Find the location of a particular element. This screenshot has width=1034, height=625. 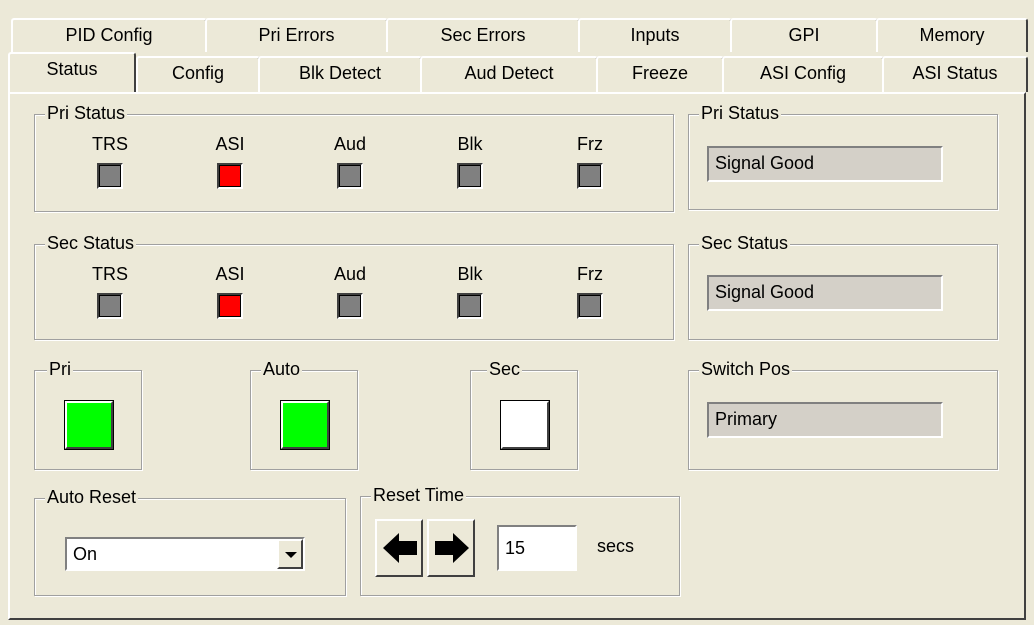

pri-frz-led is located at coordinates (590, 176).